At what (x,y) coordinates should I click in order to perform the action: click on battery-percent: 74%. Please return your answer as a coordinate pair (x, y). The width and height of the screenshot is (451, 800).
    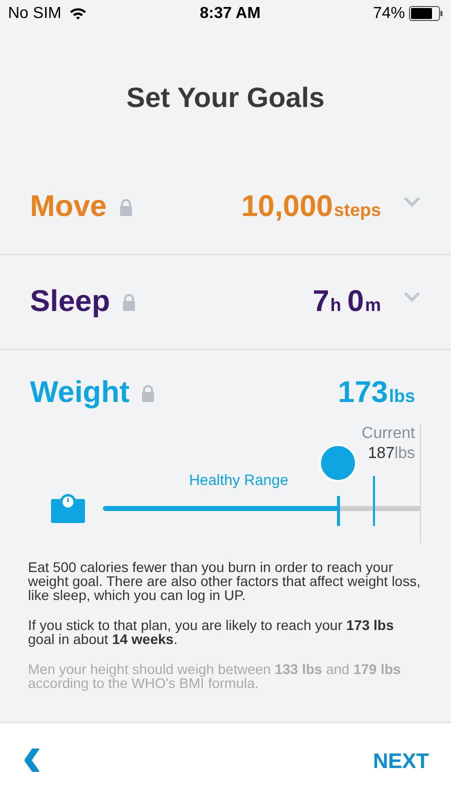
    Looking at the image, I should click on (388, 14).